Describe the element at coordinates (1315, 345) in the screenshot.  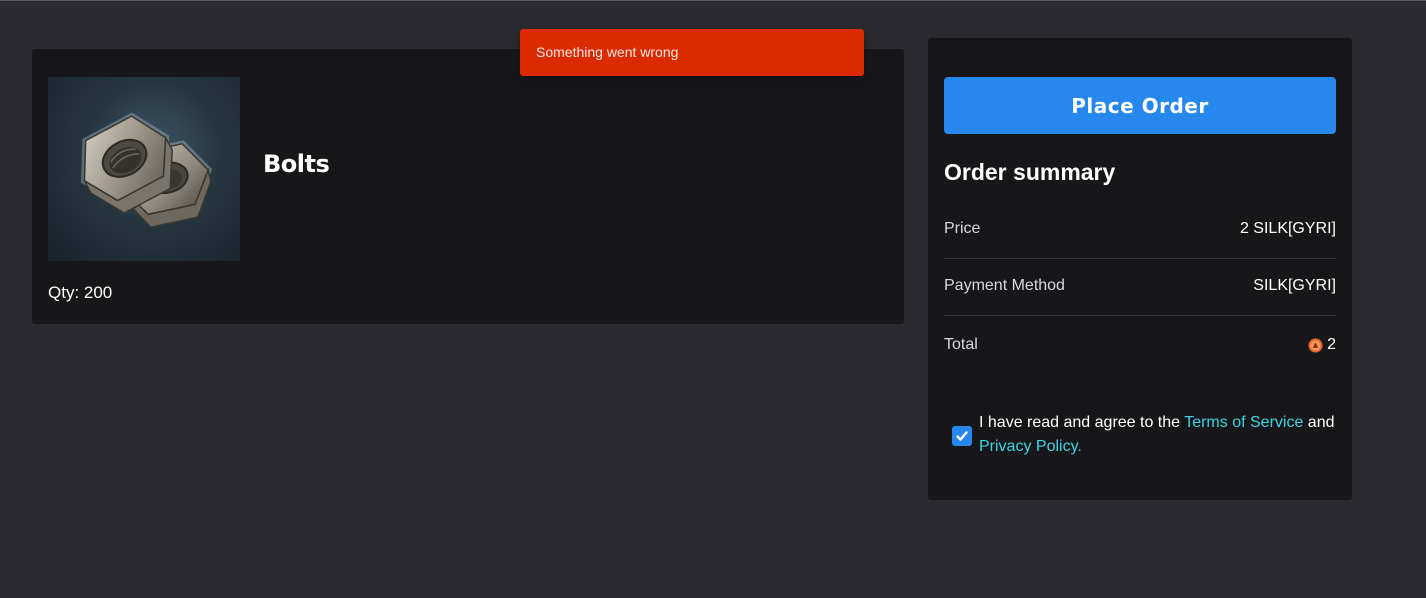
I see `silk-coin-icon` at that location.